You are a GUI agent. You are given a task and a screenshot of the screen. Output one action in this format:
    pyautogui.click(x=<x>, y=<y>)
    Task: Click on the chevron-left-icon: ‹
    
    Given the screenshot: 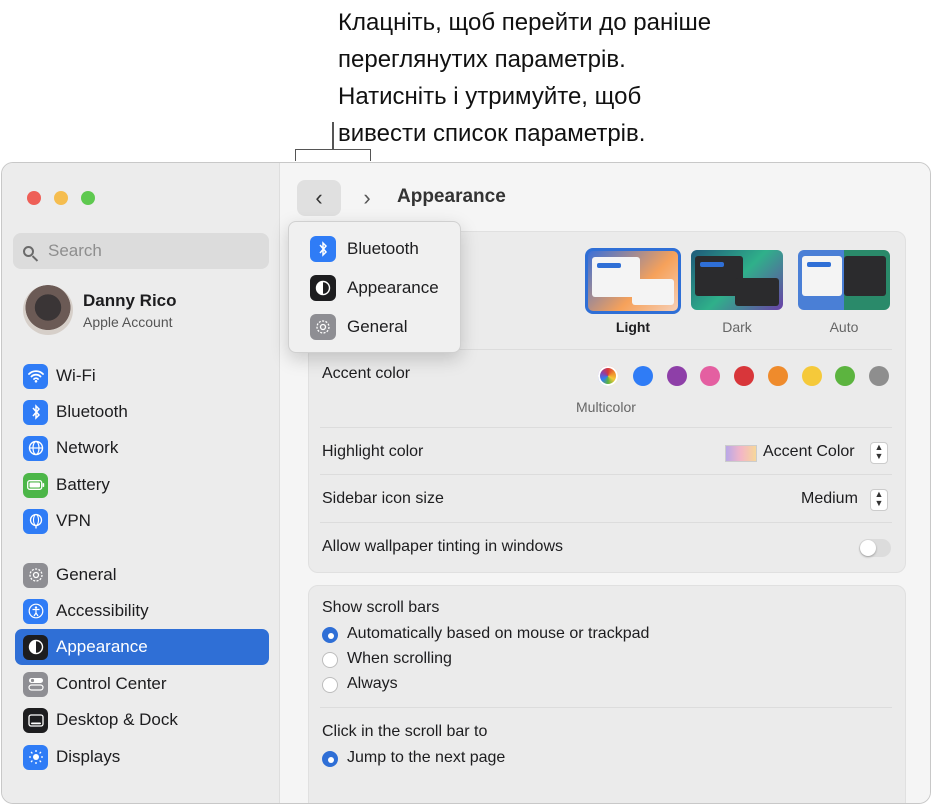 What is the action you would take?
    pyautogui.click(x=319, y=197)
    